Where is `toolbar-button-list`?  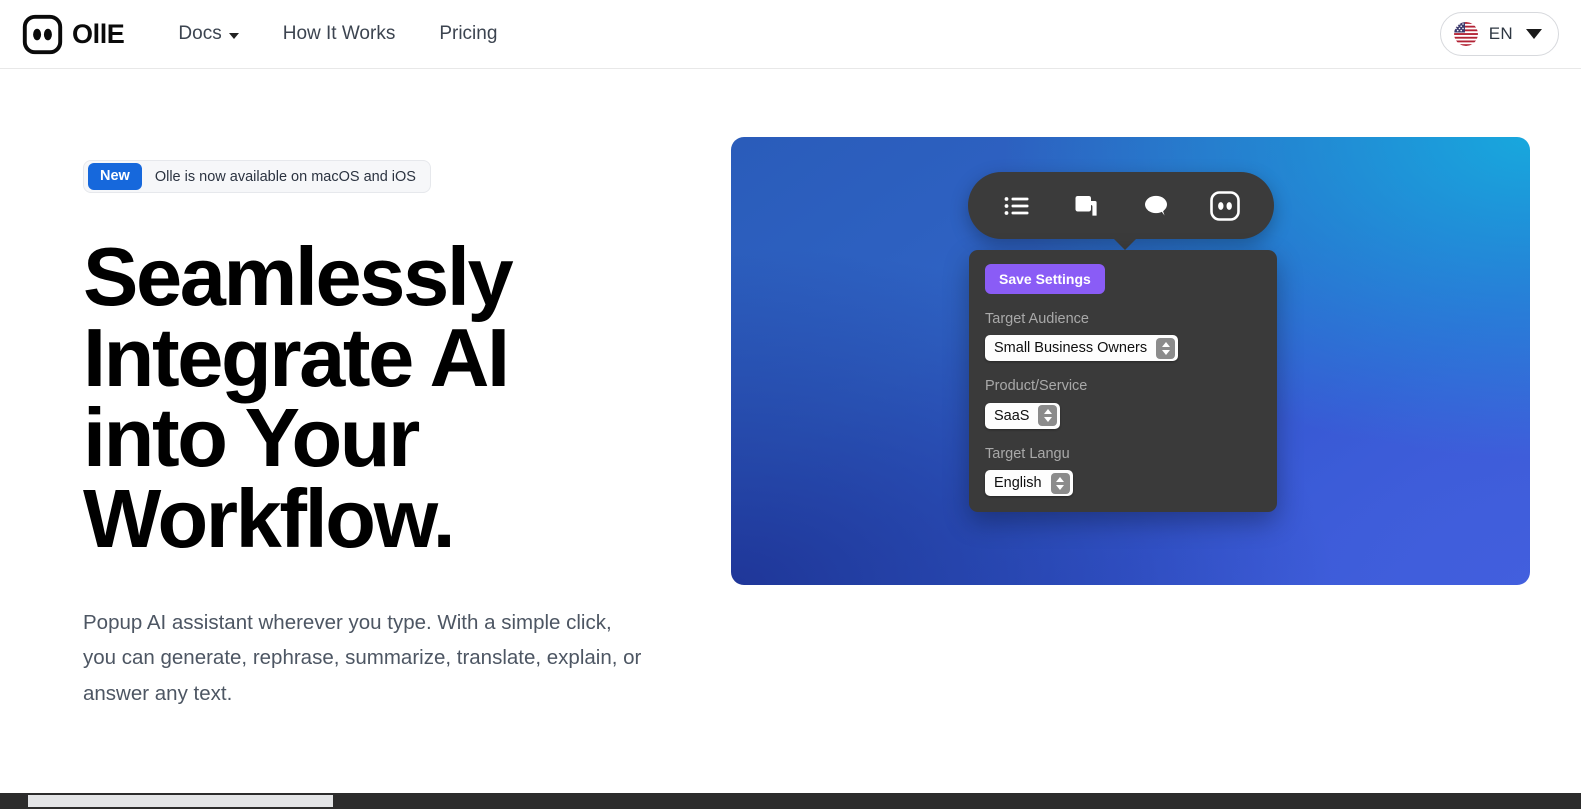 toolbar-button-list is located at coordinates (1017, 206).